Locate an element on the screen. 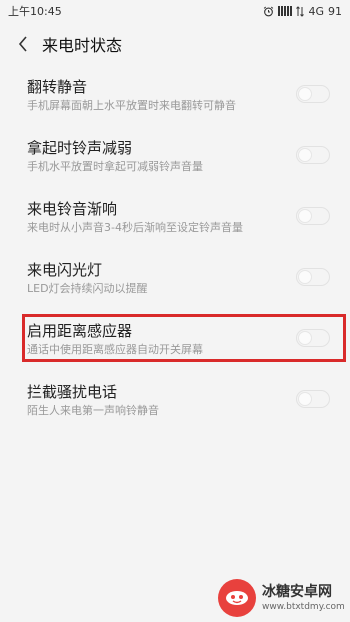 The width and height of the screenshot is (350, 622). watermark: 冰糖安卓网 www.btxtdmy.com is located at coordinates (283, 598).